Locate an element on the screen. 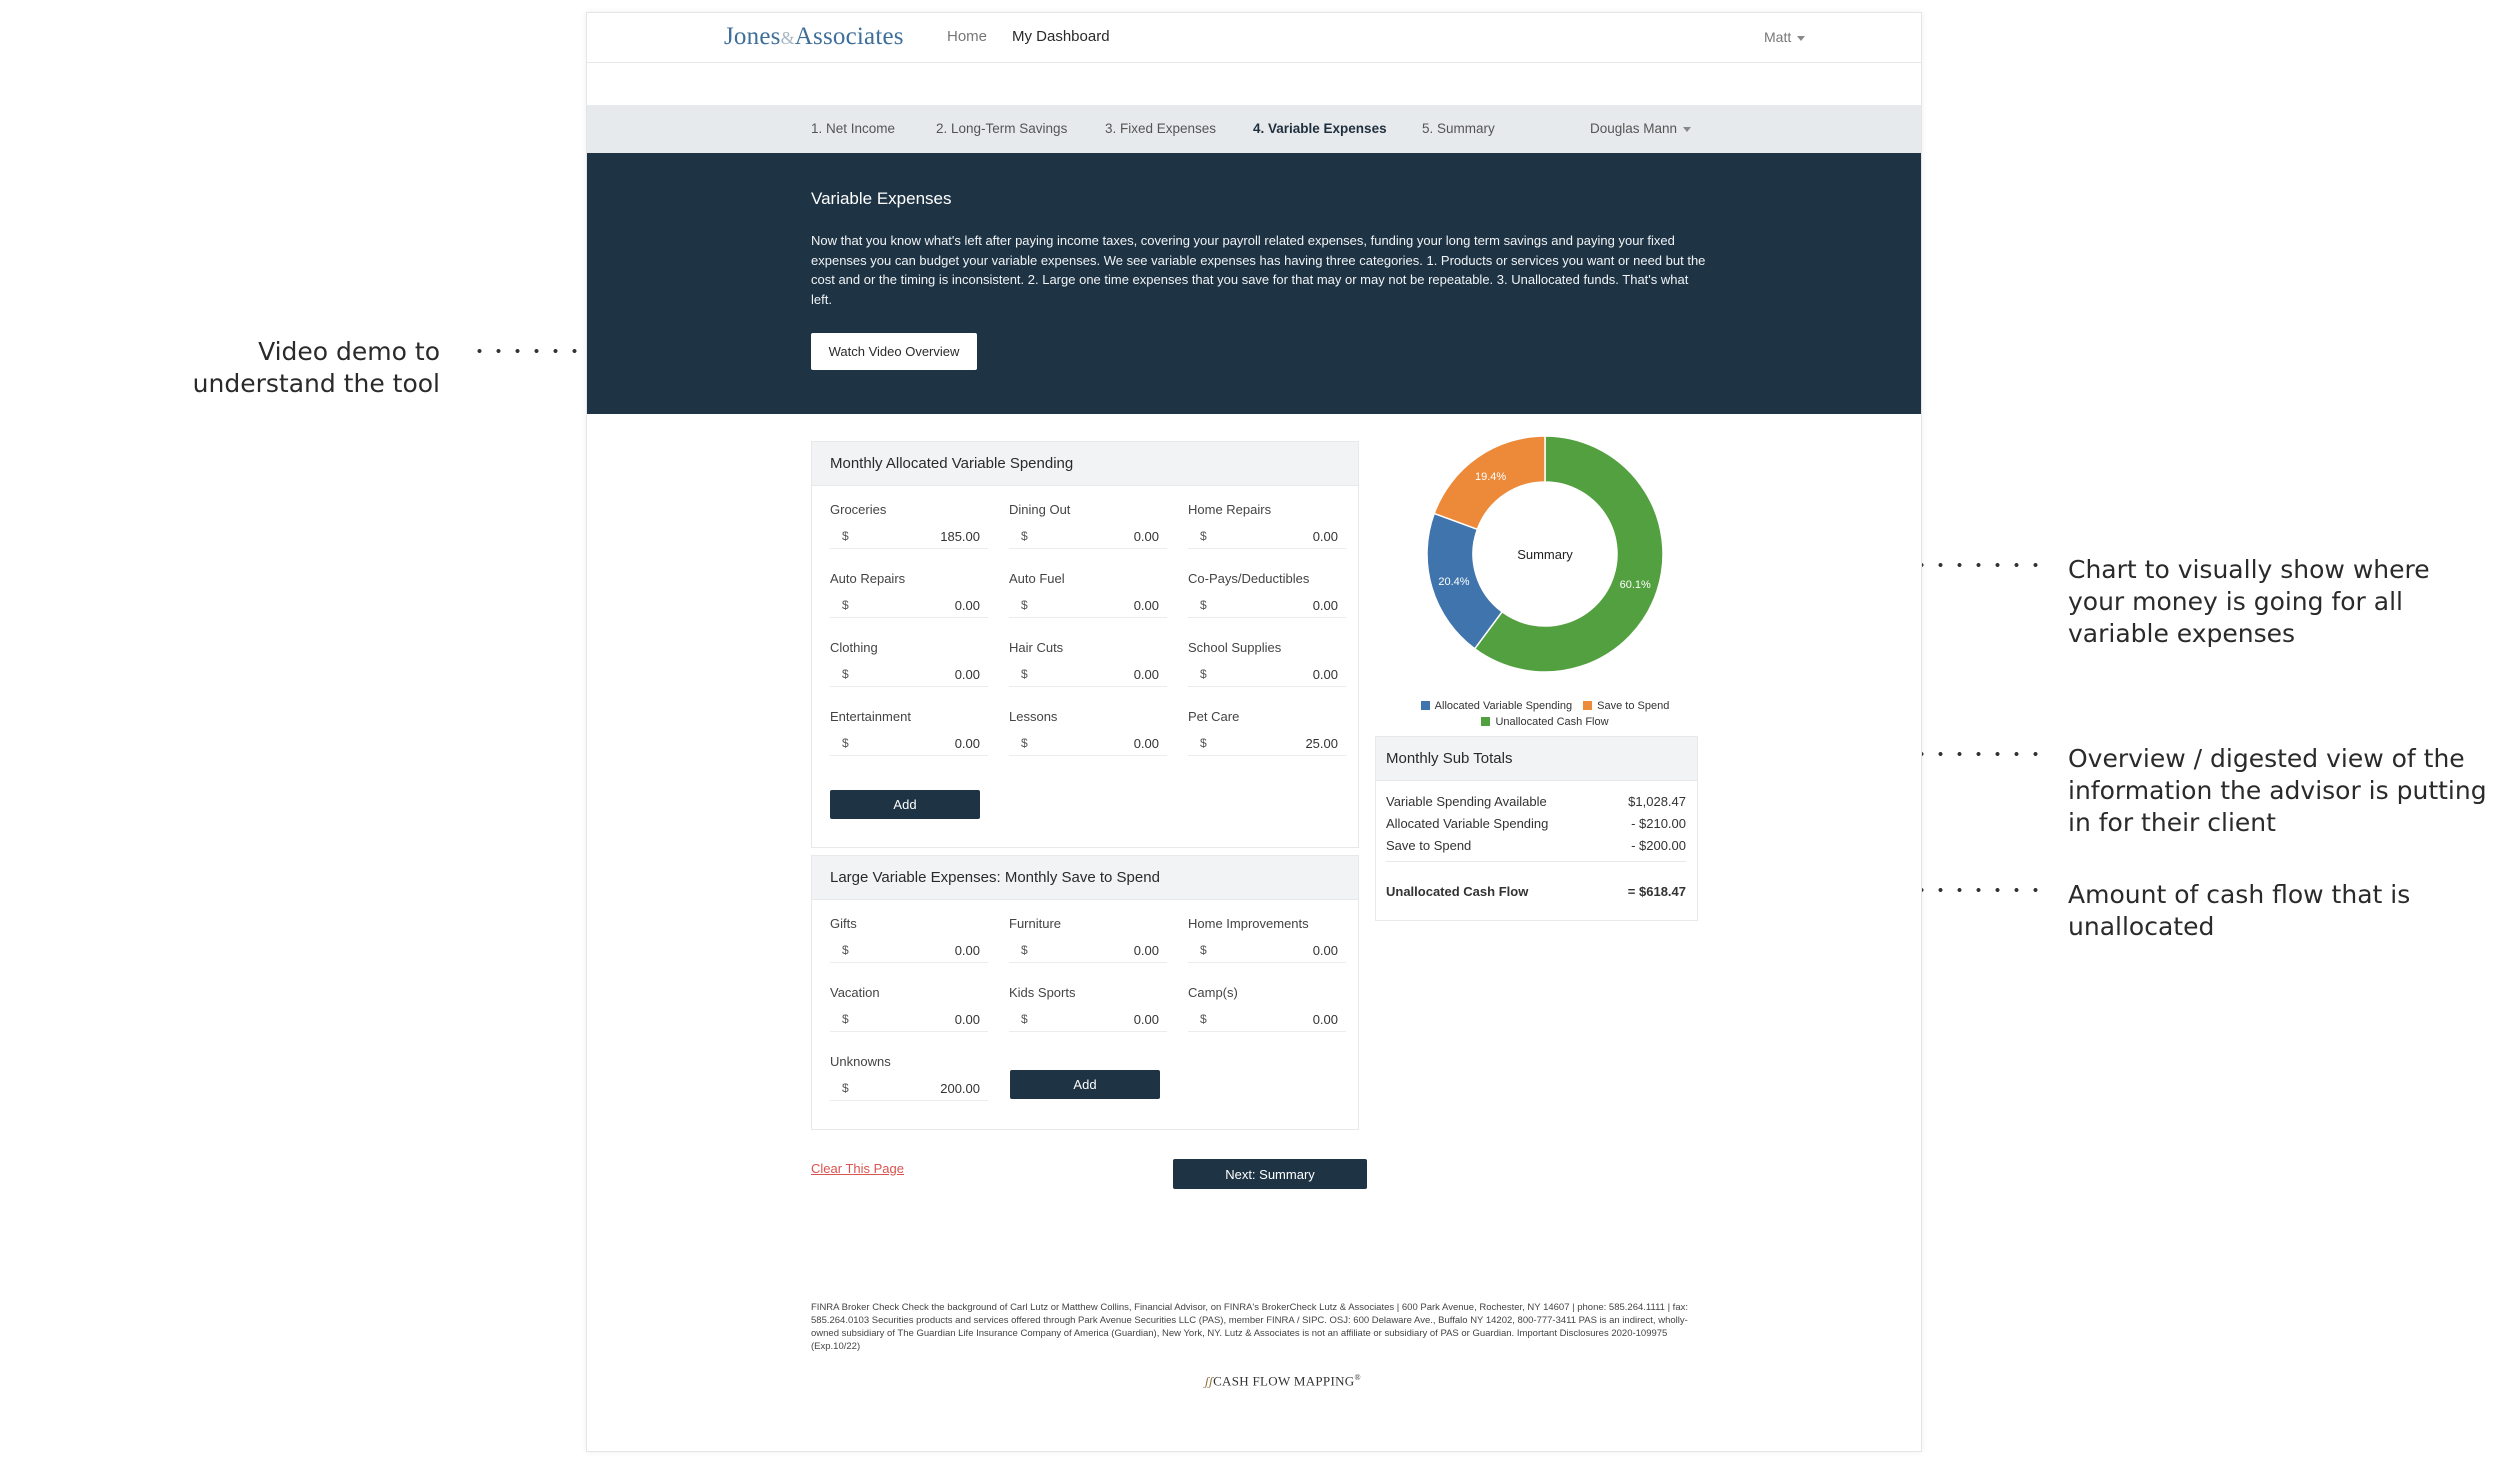 This screenshot has width=2500, height=1474. field-label: Vacation is located at coordinates (855, 992).